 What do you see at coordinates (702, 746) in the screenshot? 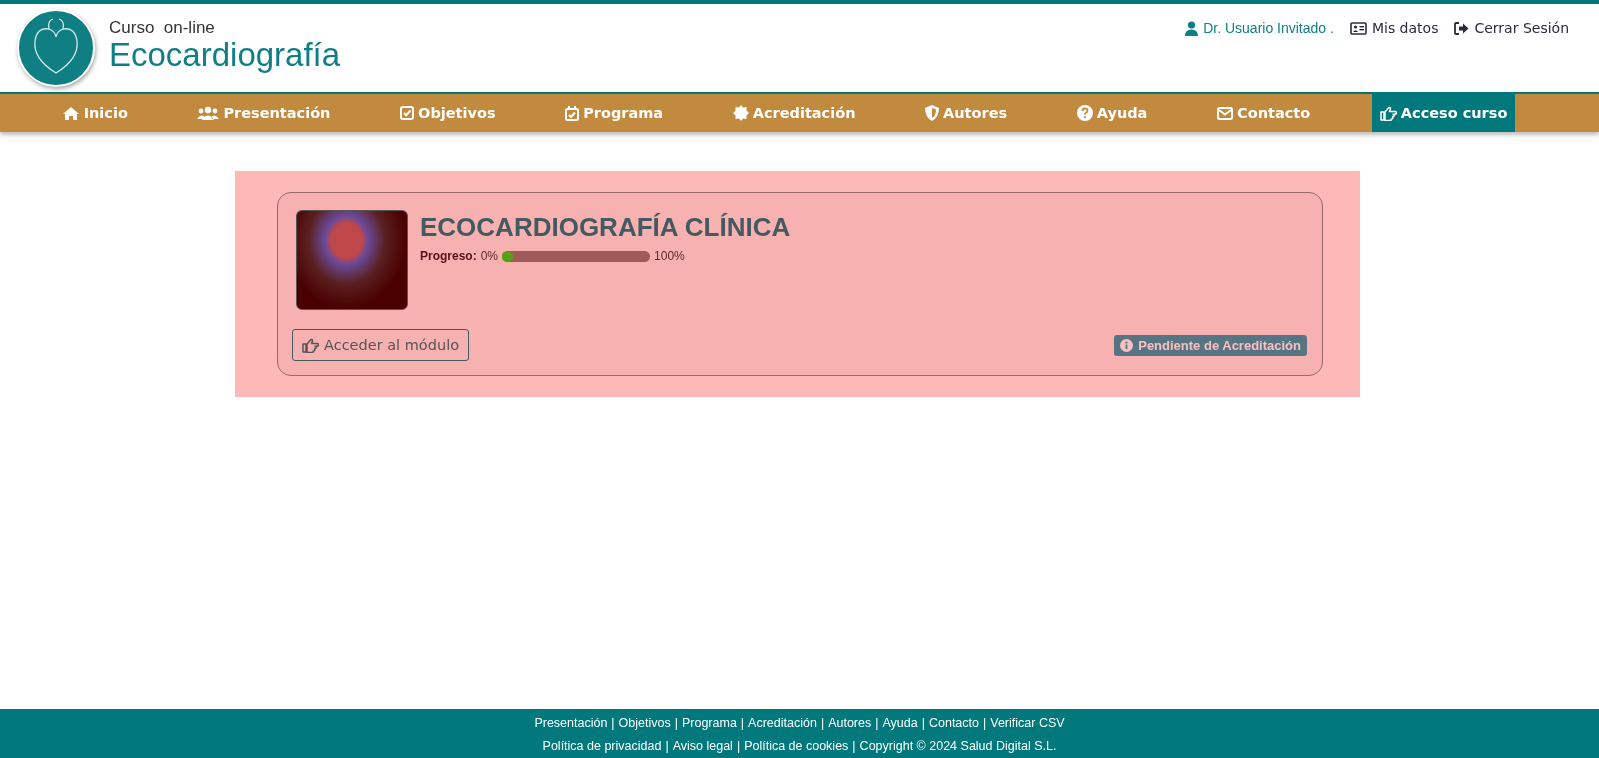
I see `footer-link: Aviso legal` at bounding box center [702, 746].